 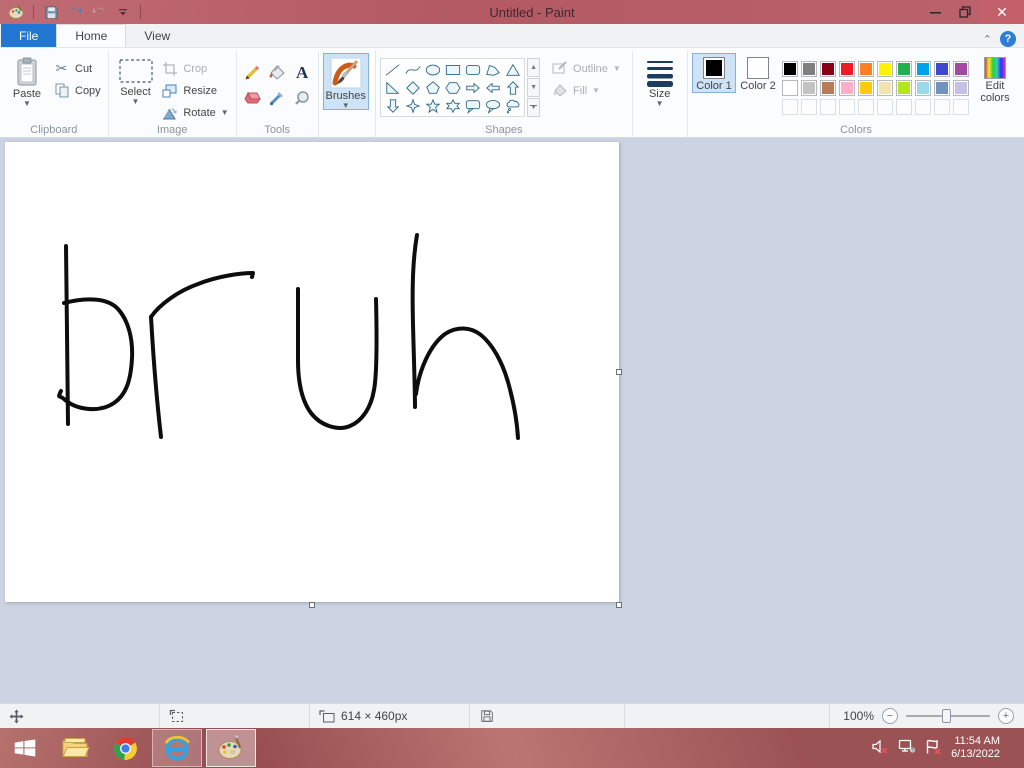 What do you see at coordinates (789, 87) in the screenshot?
I see `palette-color-ffffff` at bounding box center [789, 87].